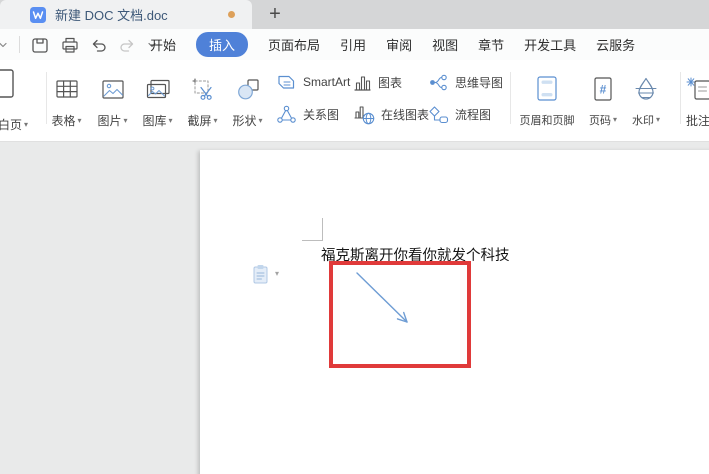  I want to click on shapes-button: 形状 ▾, so click(247, 101).